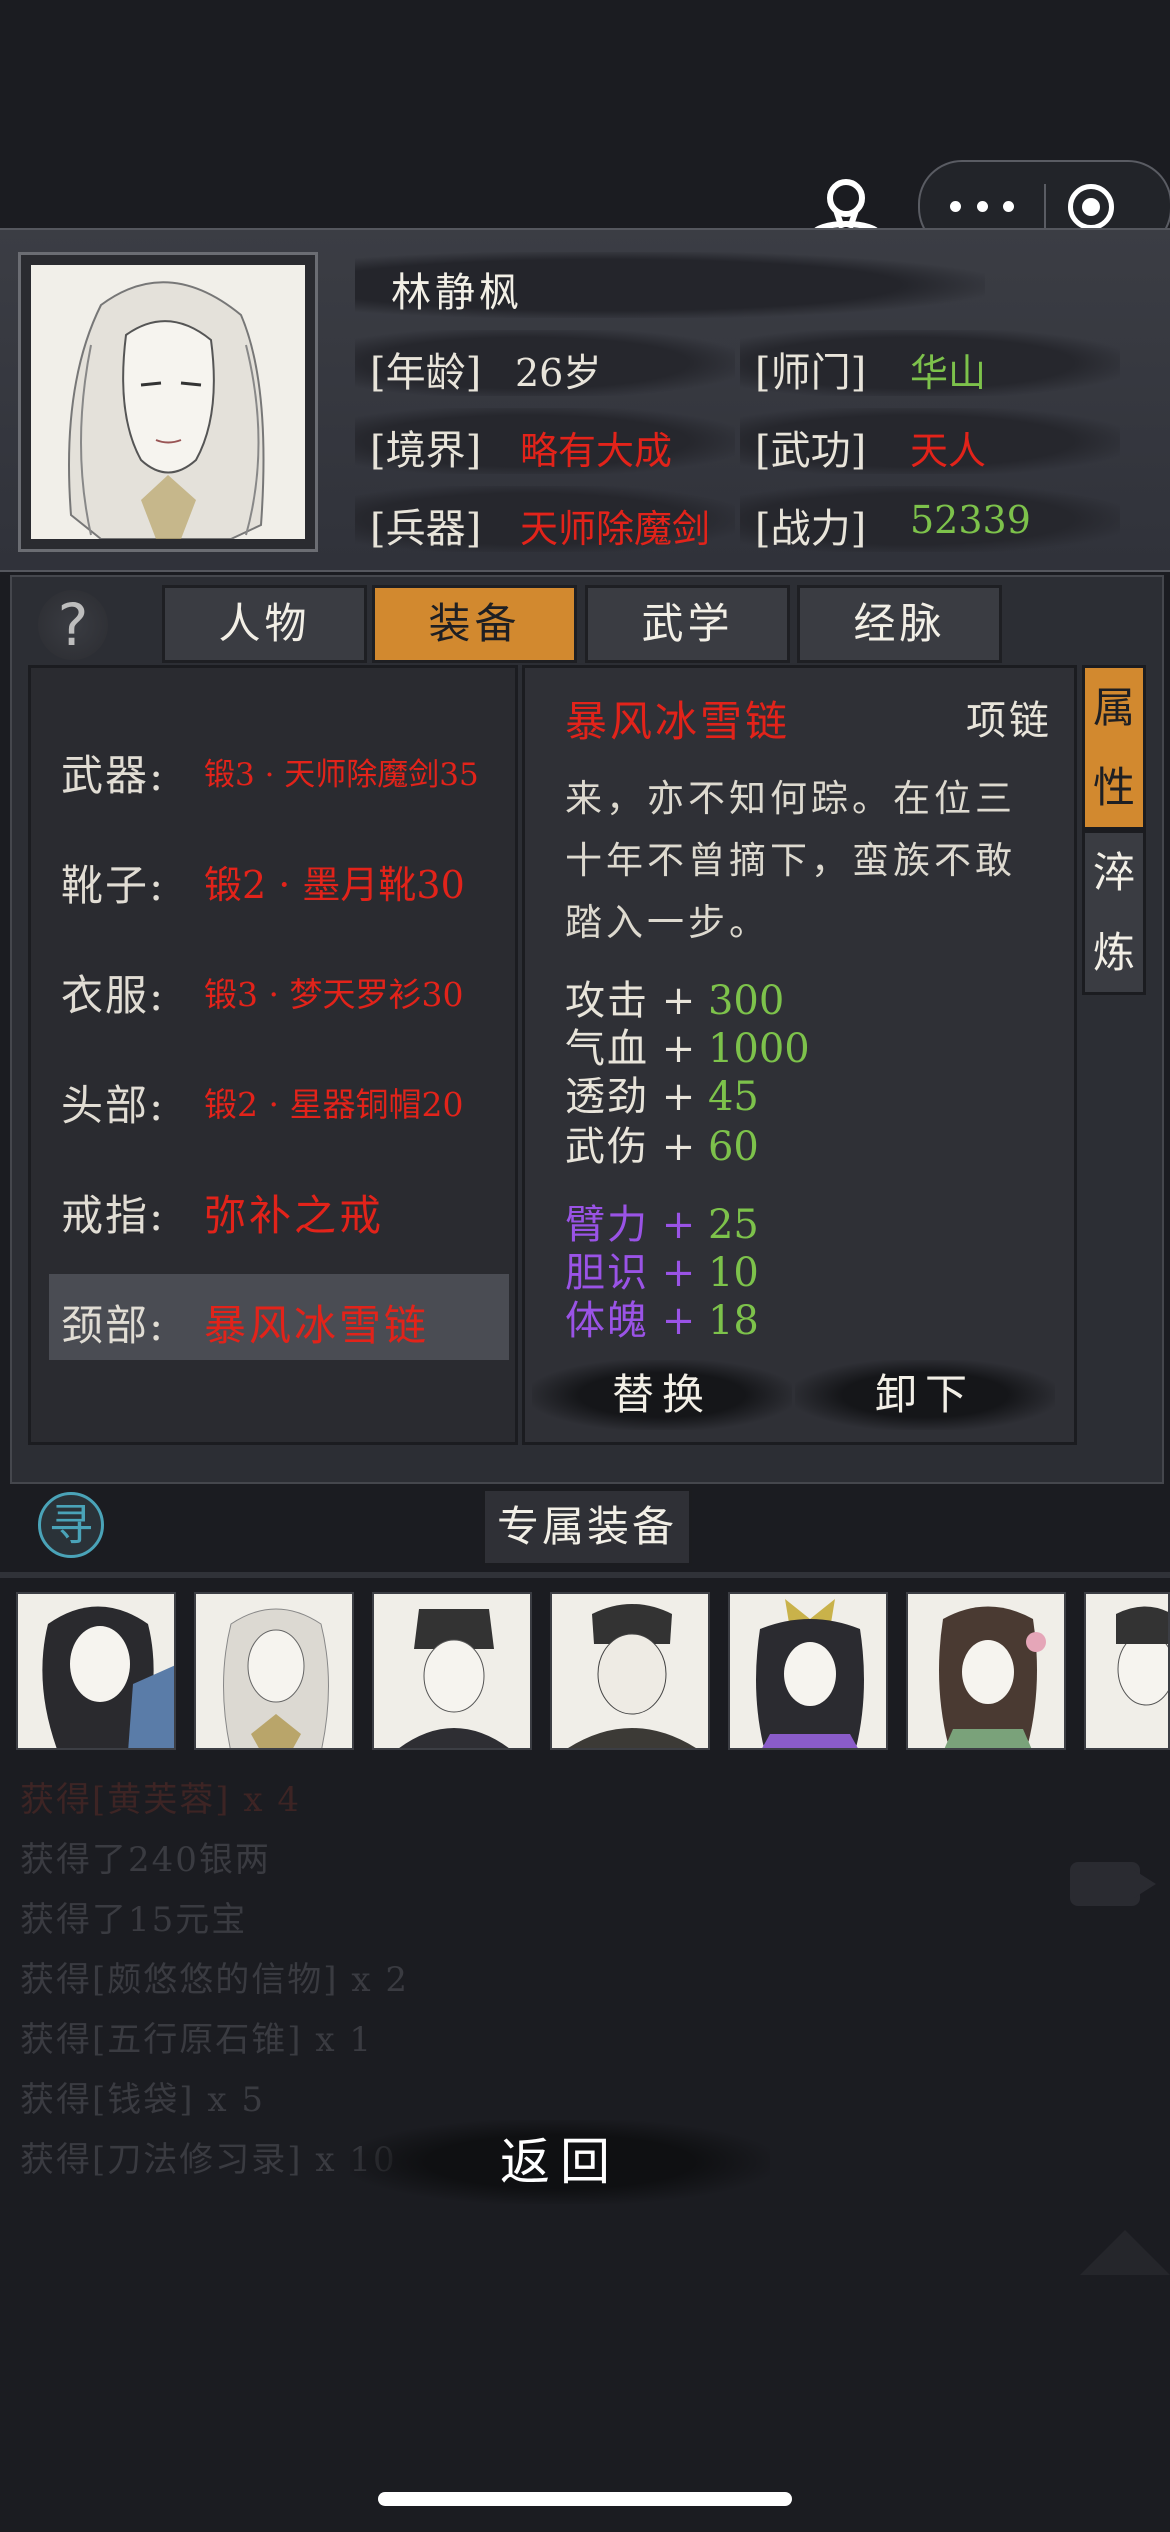  I want to click on martial-row: [武功] 天人, so click(930, 441).